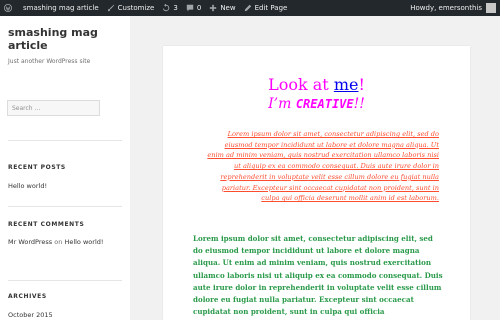  I want to click on heading2-suffix: !!, so click(359, 104).